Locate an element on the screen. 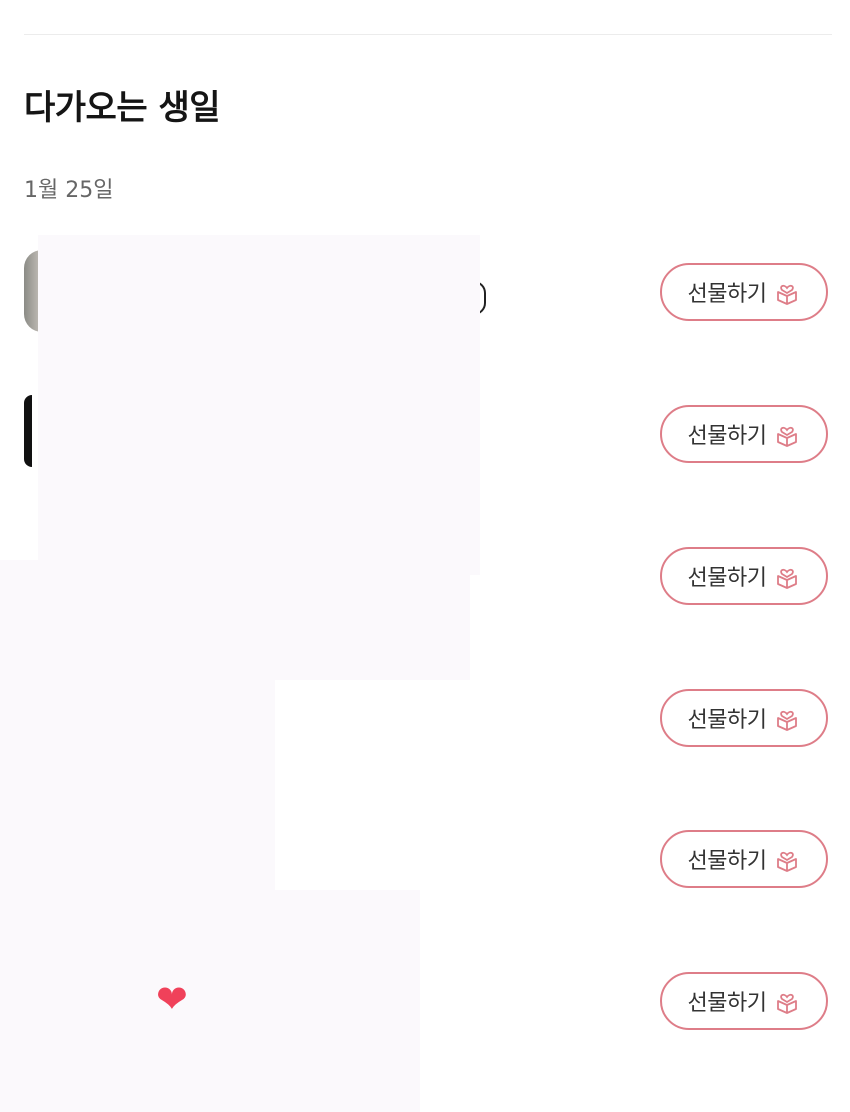 This screenshot has width=850, height=1112. section-title: 다가오는 생일 is located at coordinates (122, 108).